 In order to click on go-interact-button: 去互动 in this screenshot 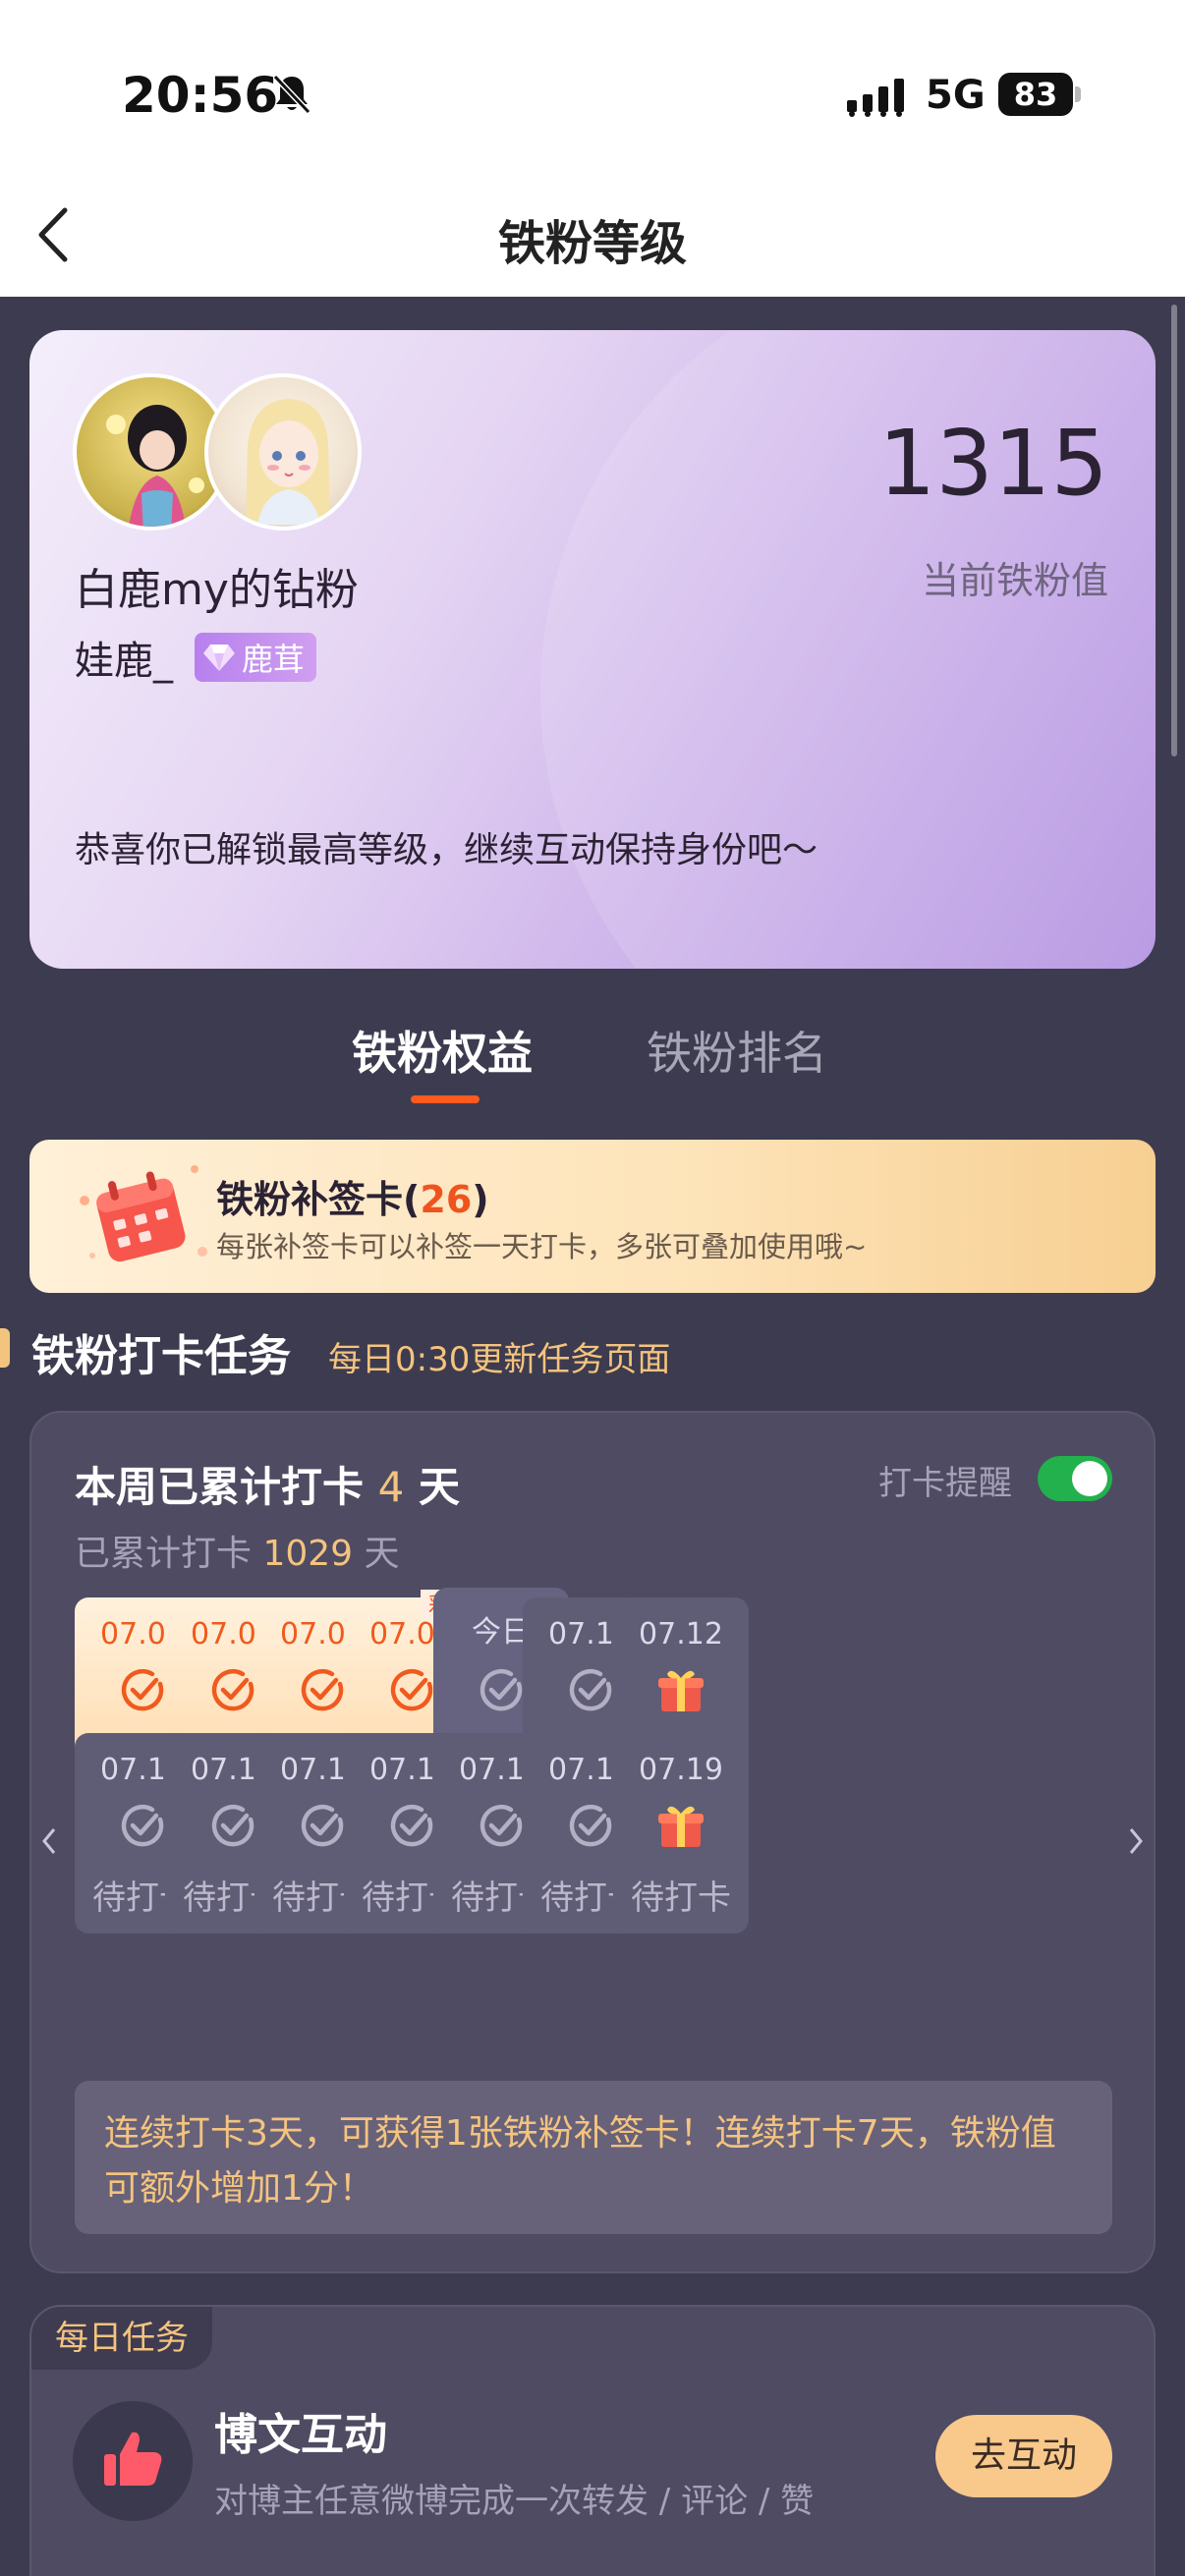, I will do `click(1024, 2456)`.